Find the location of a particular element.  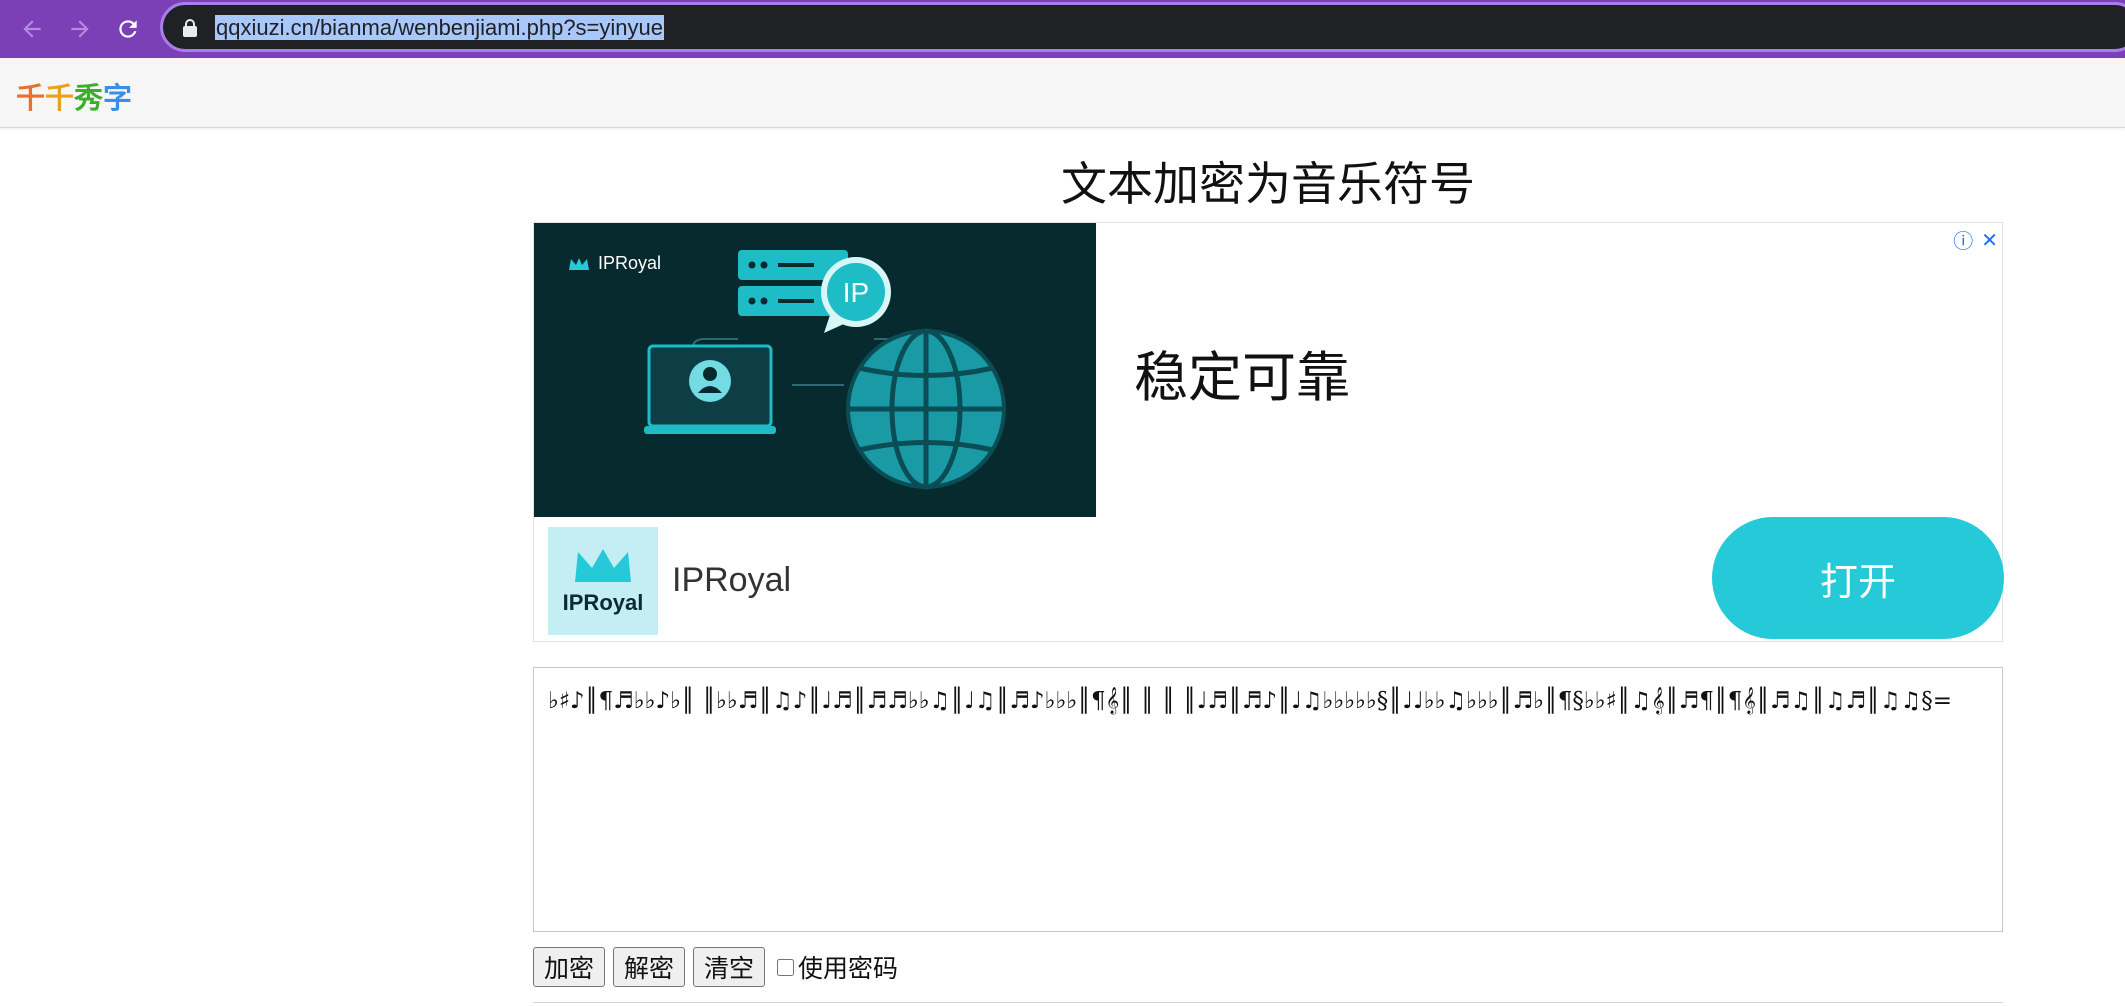

back-button is located at coordinates (32, 29).